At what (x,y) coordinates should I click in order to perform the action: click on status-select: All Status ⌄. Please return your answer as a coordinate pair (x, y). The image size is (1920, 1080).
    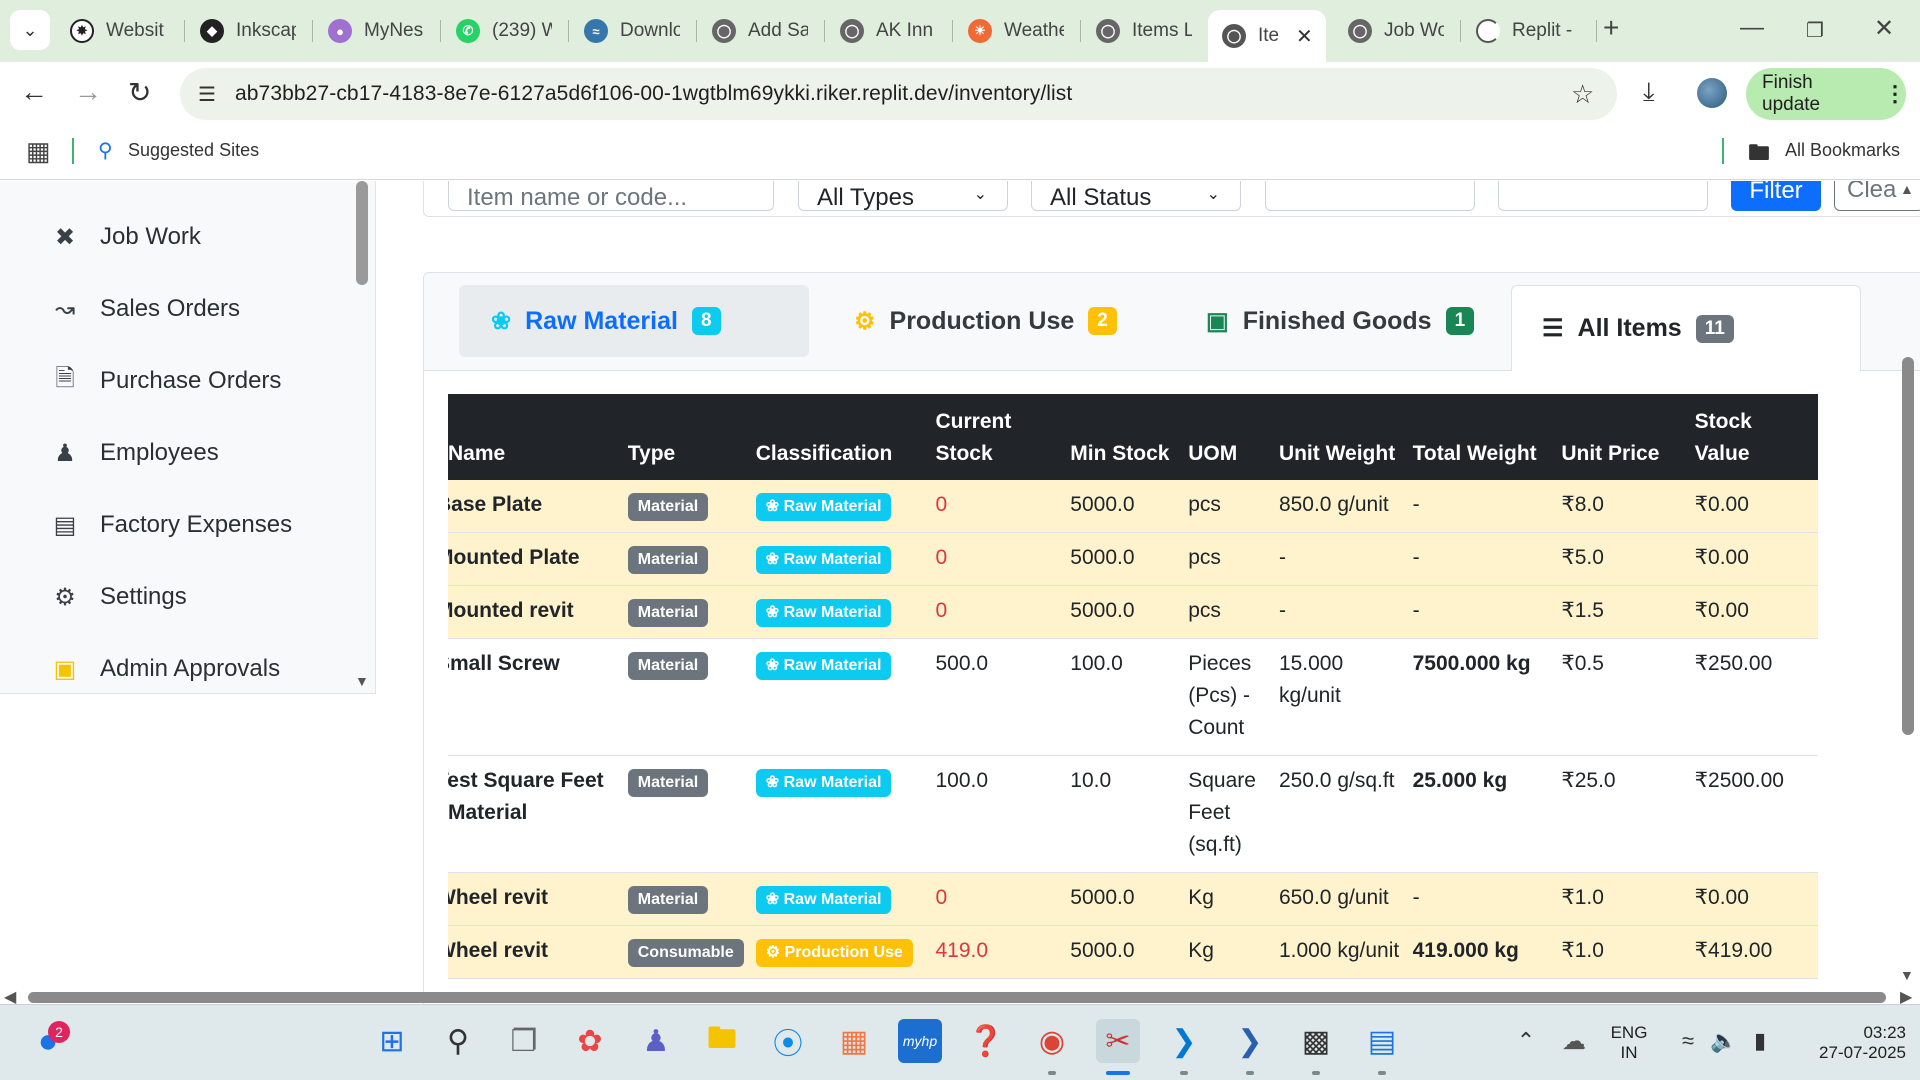
    Looking at the image, I should click on (1136, 196).